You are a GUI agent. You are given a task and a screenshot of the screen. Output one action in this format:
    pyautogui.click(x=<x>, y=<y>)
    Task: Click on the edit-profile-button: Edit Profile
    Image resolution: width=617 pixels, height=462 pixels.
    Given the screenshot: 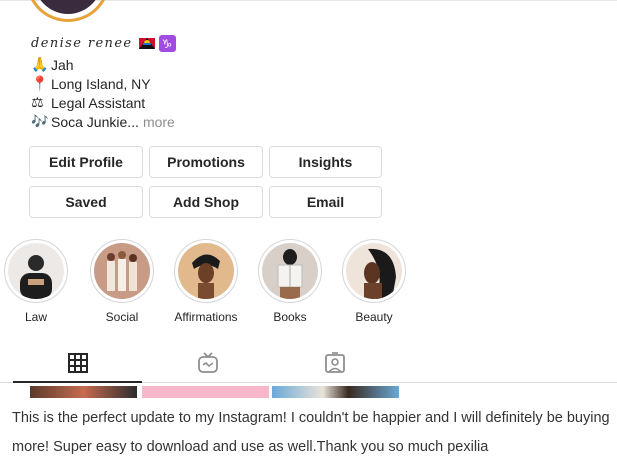 What is the action you would take?
    pyautogui.click(x=86, y=162)
    